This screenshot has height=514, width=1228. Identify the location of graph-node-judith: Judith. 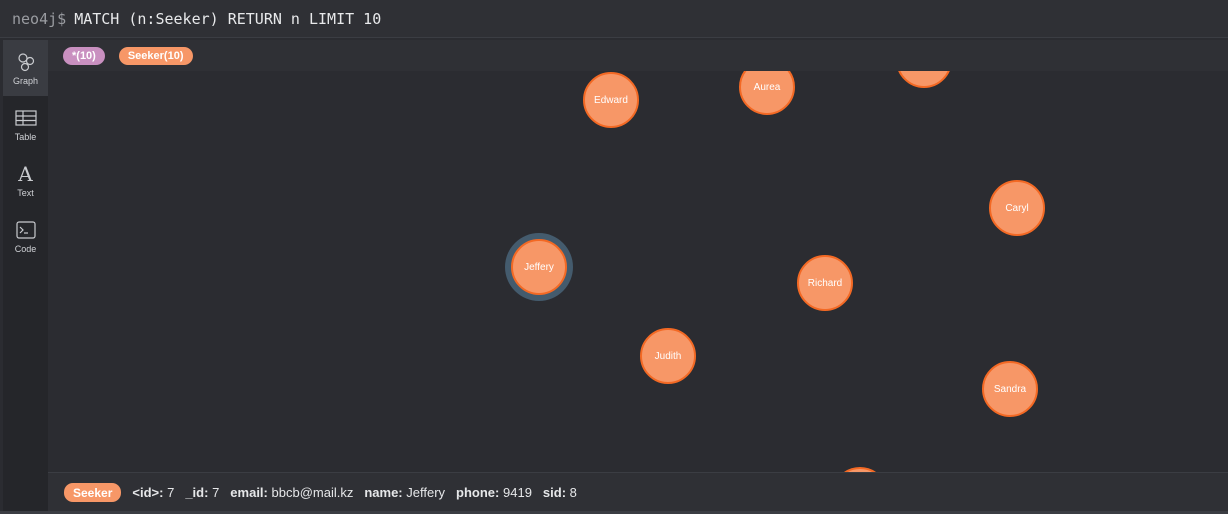
(668, 356).